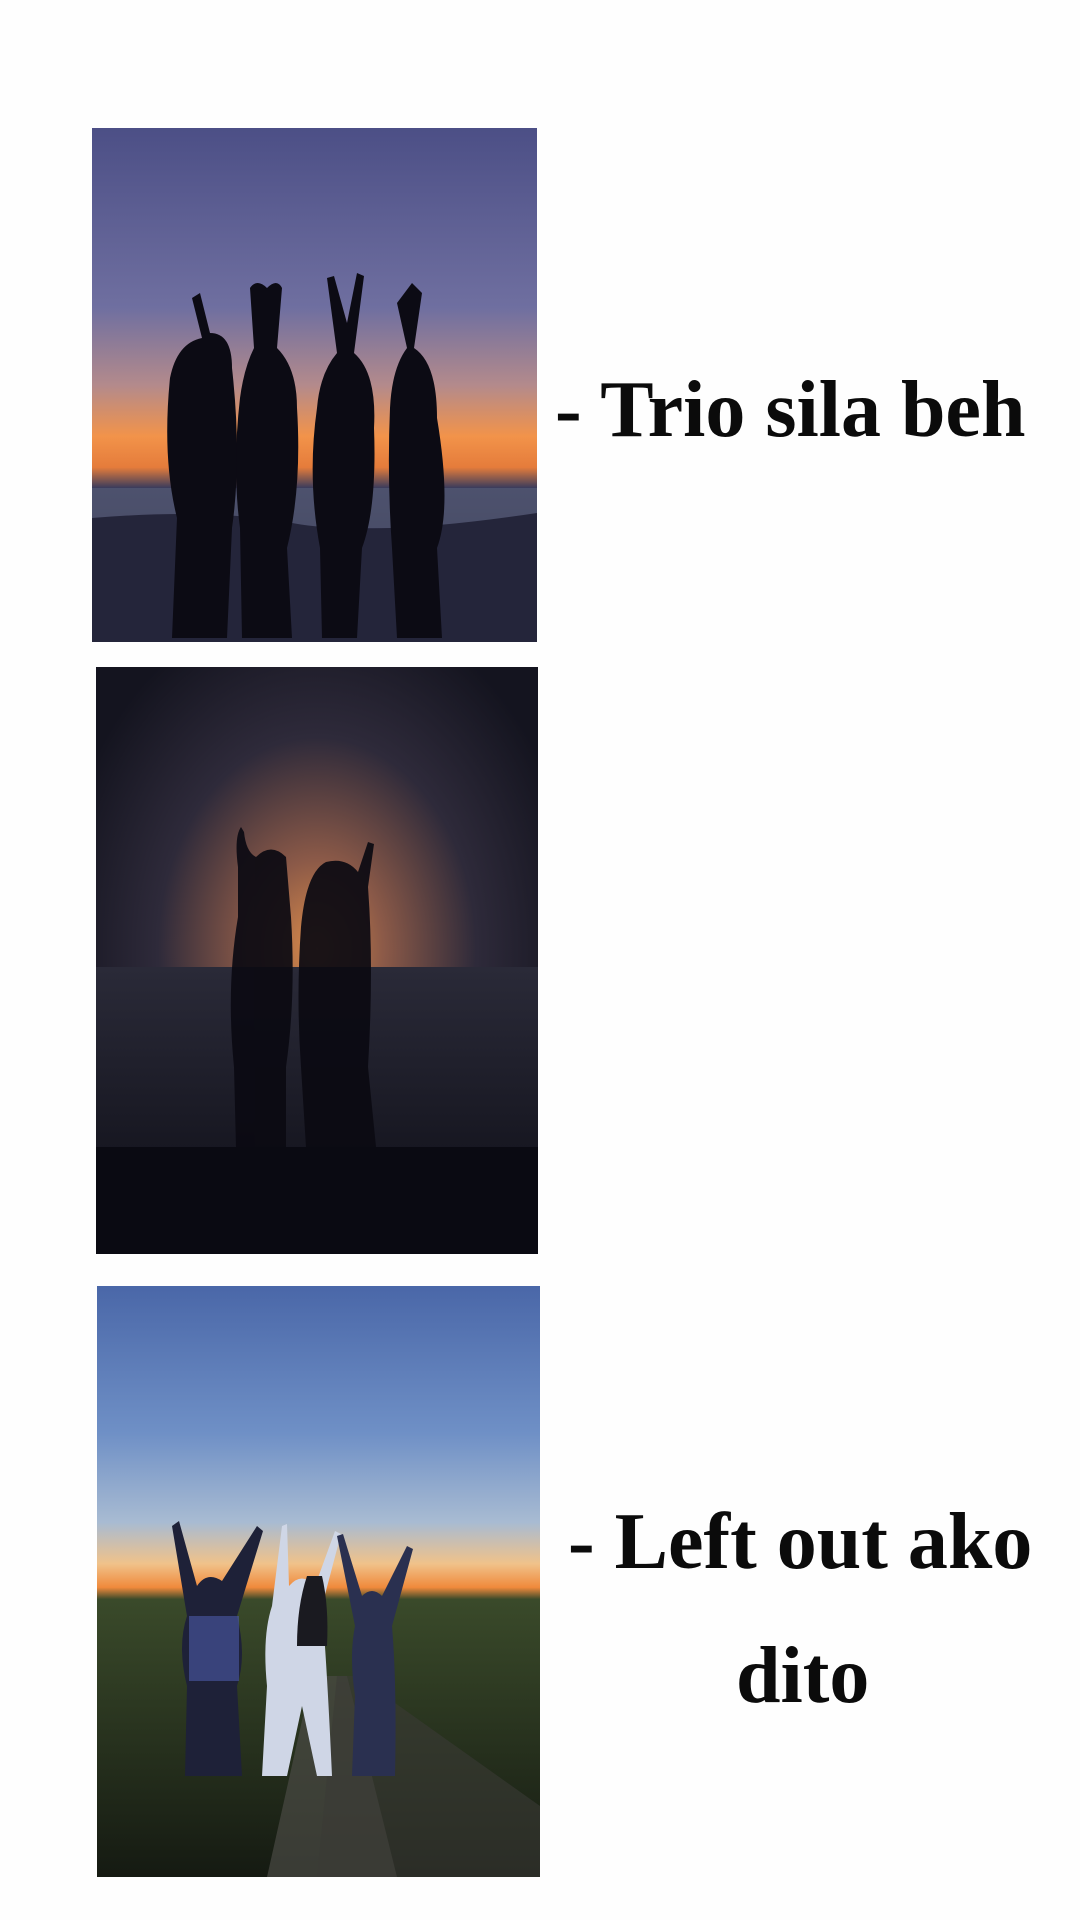 This screenshot has width=1080, height=1920. I want to click on photo-beach-four-silhouettes, so click(314, 385).